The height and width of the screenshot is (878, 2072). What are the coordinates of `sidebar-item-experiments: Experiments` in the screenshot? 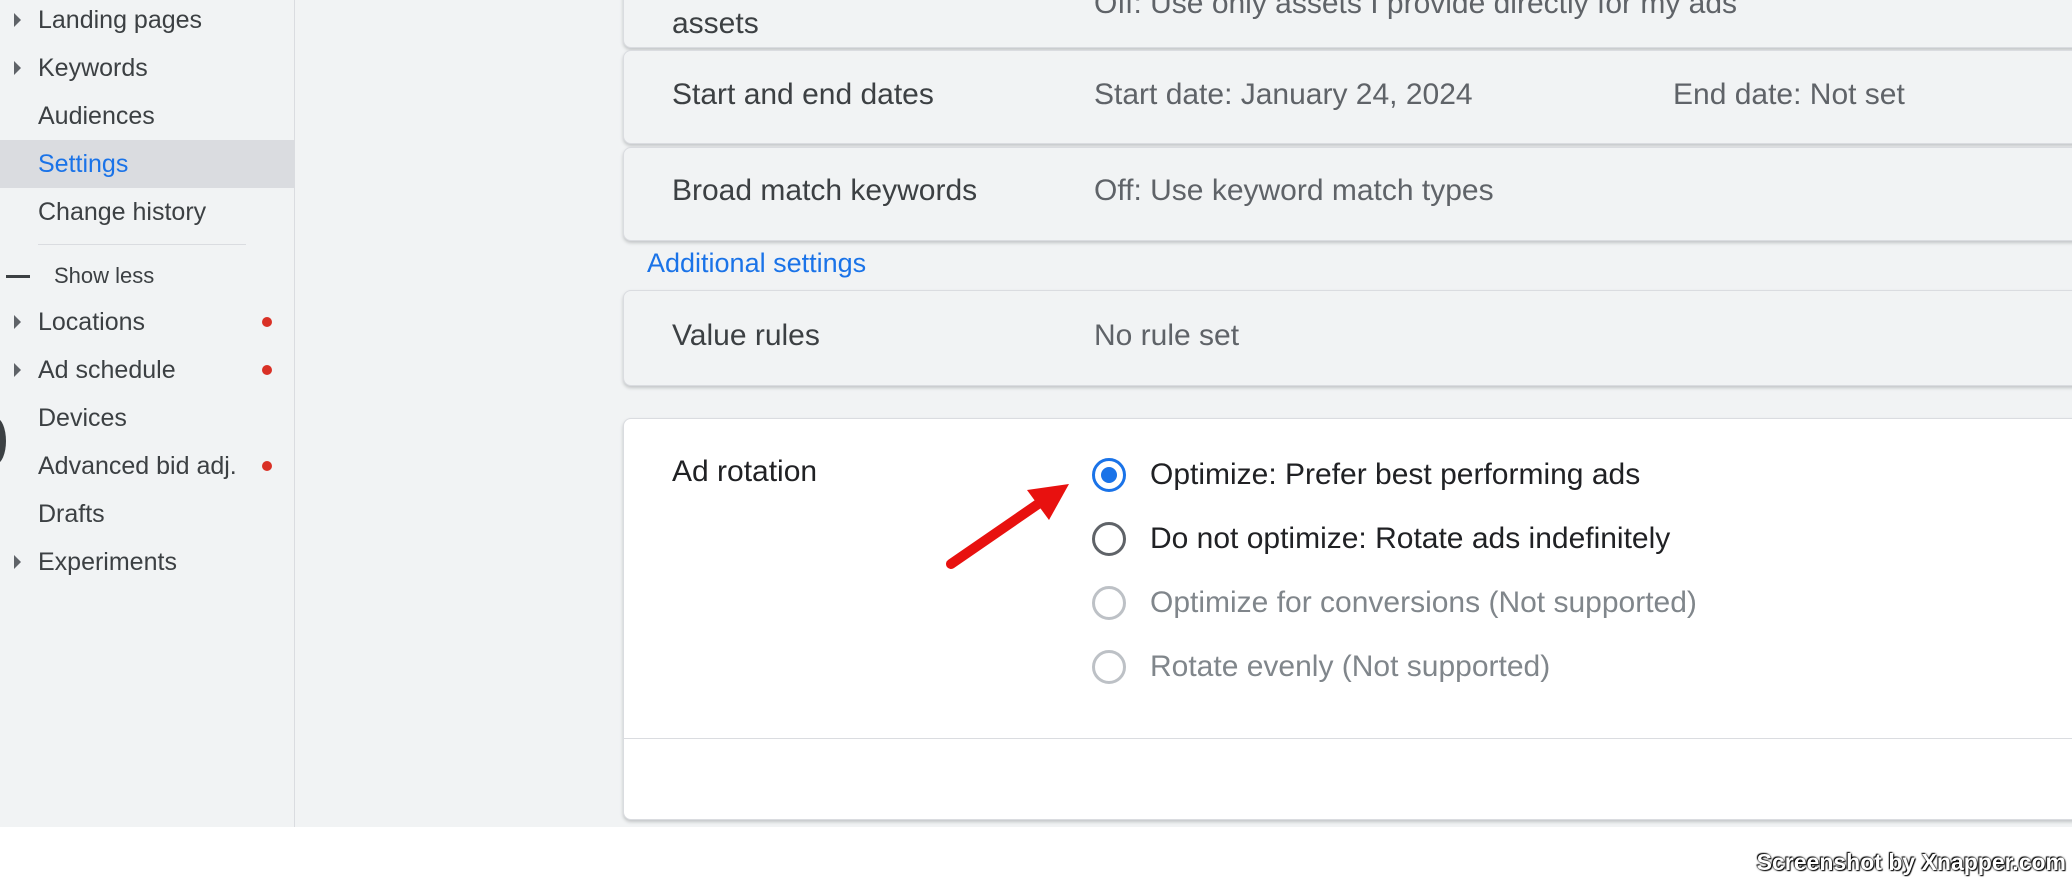 It's located at (147, 562).